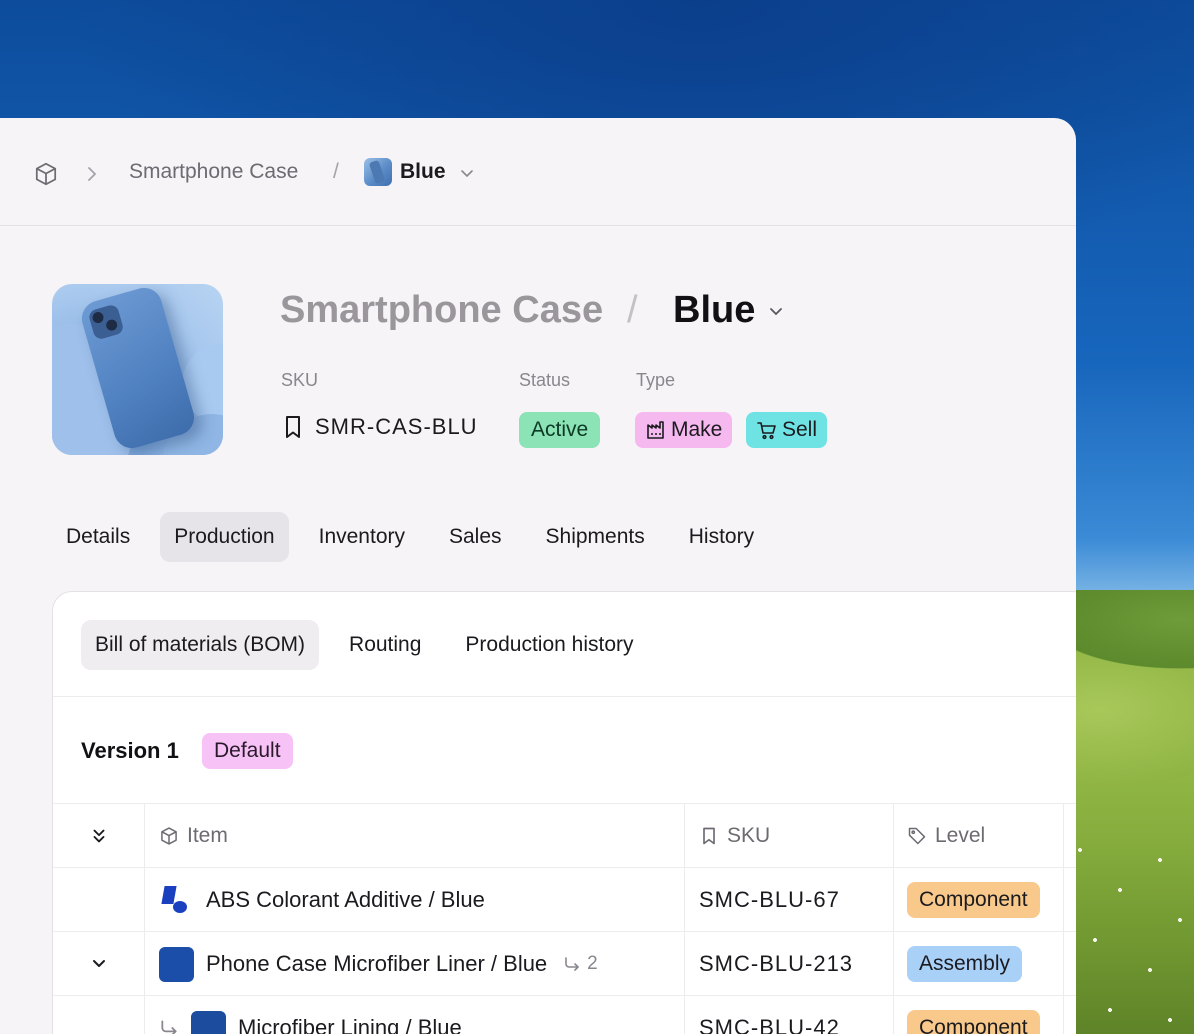 The width and height of the screenshot is (1194, 1034). Describe the element at coordinates (965, 964) in the screenshot. I see `level-badge: Assembly` at that location.